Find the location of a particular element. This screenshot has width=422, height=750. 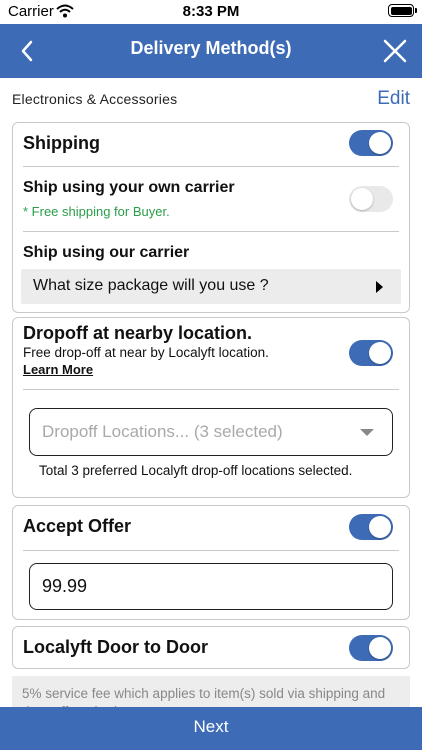

caret-down-icon is located at coordinates (367, 432).